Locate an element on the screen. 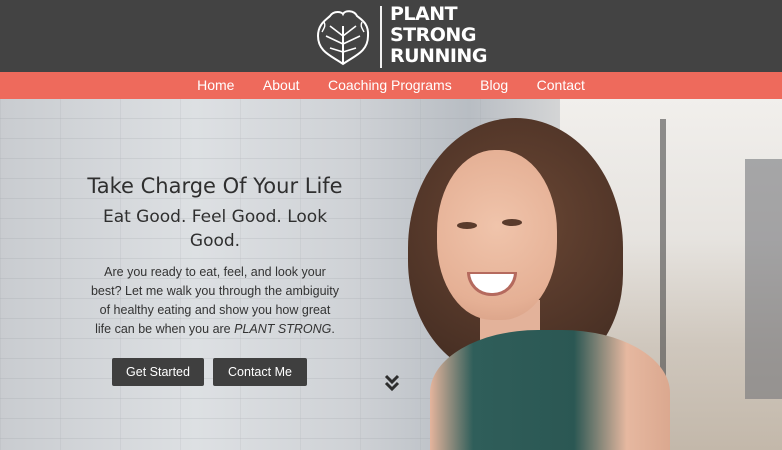 The width and height of the screenshot is (782, 450). hero-photo-eye-right is located at coordinates (512, 222).